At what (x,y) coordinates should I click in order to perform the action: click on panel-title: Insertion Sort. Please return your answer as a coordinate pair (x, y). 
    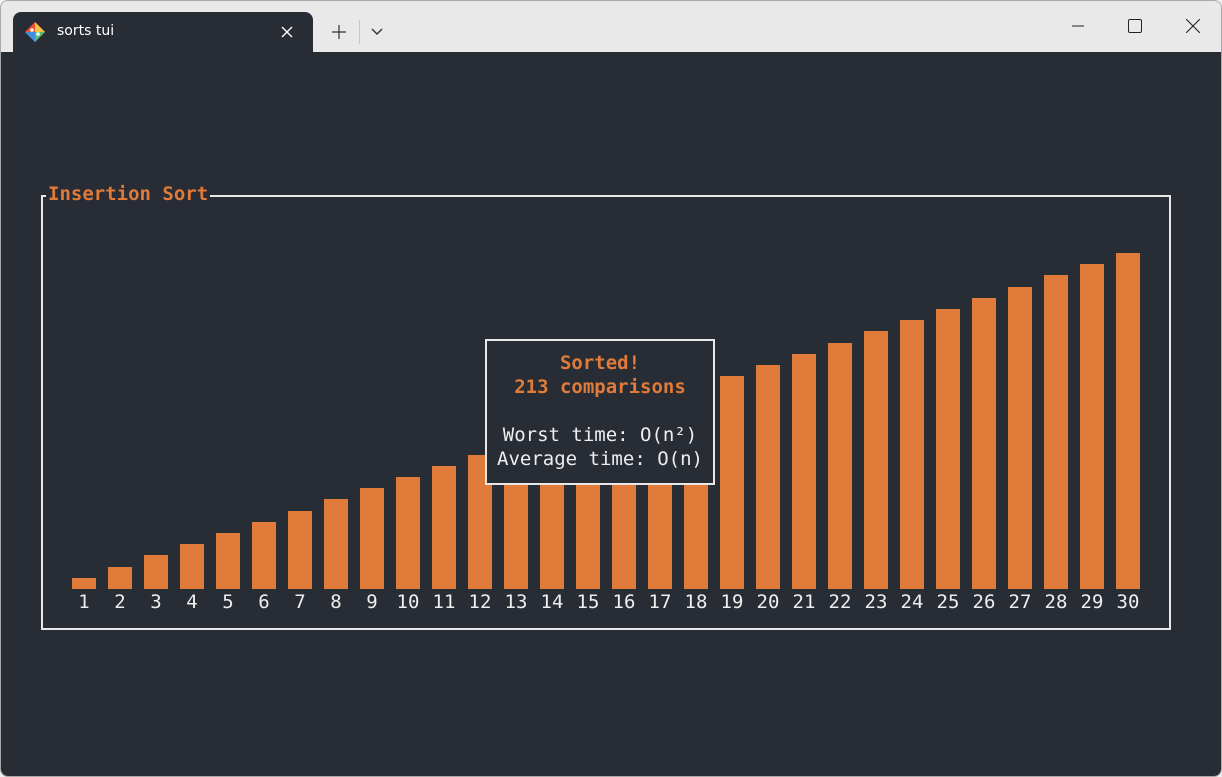
    Looking at the image, I should click on (128, 194).